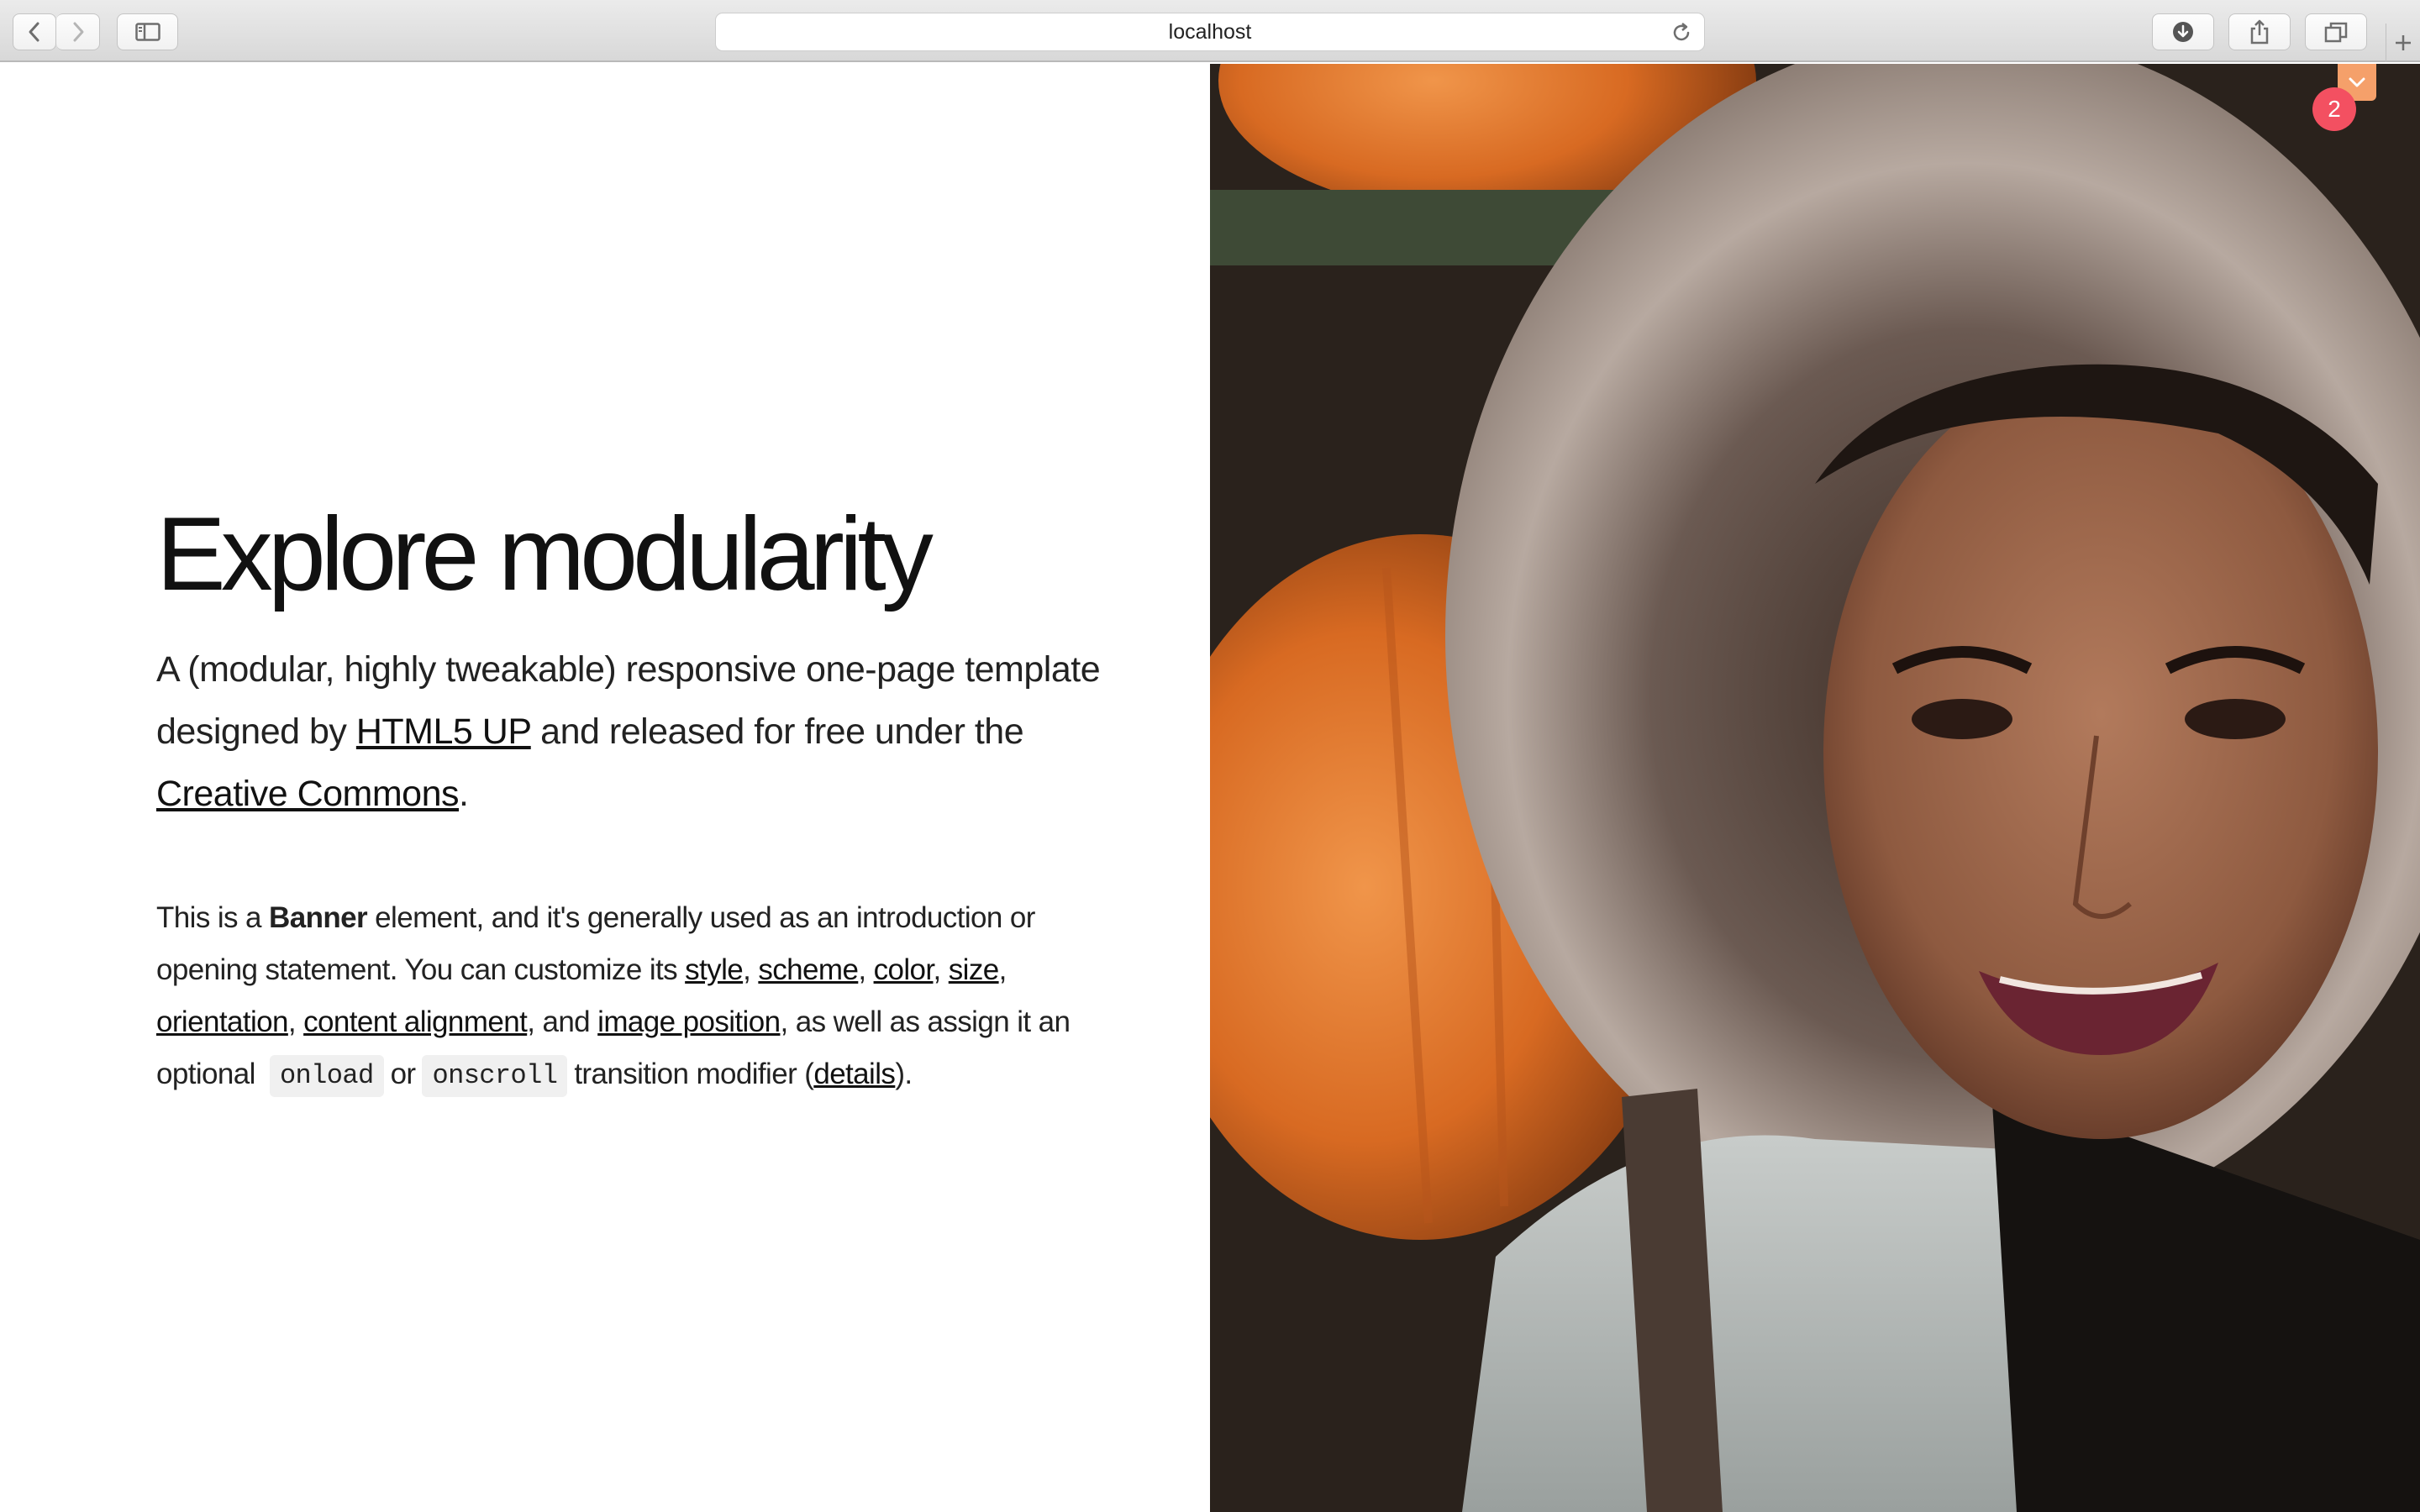  I want to click on sidebar-button, so click(147, 31).